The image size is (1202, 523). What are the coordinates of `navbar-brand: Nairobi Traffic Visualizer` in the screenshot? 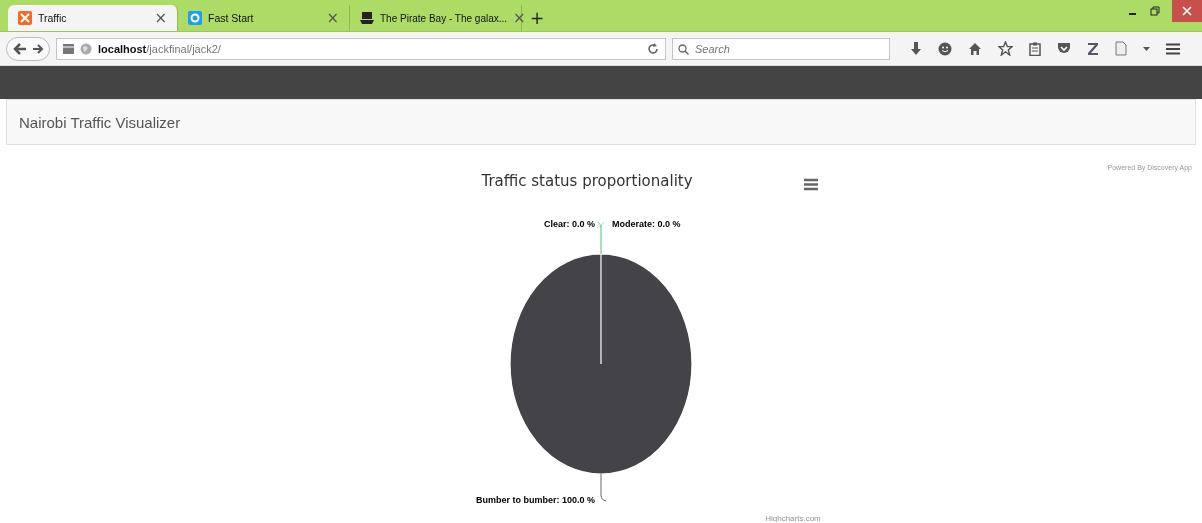 It's located at (100, 122).